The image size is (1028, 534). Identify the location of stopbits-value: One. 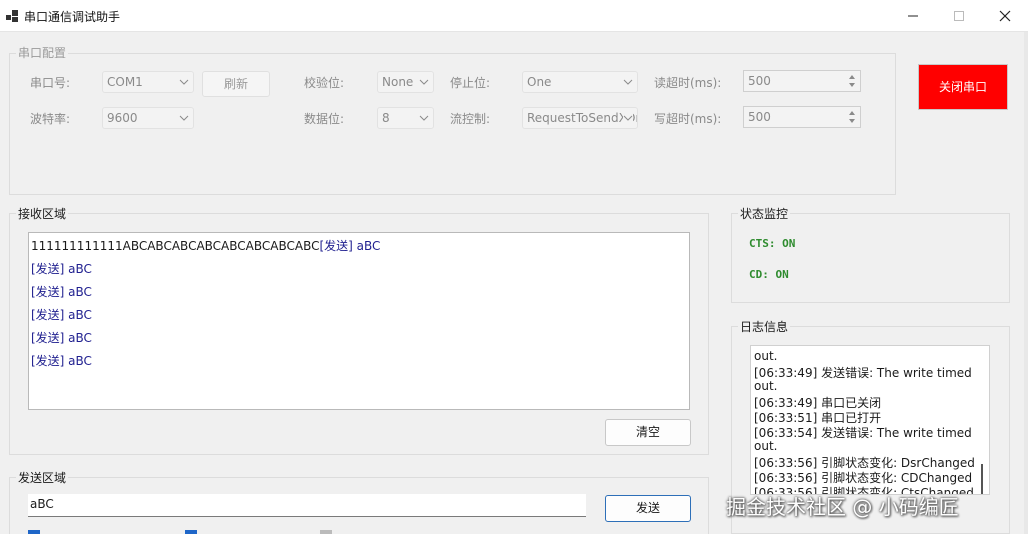
(539, 82).